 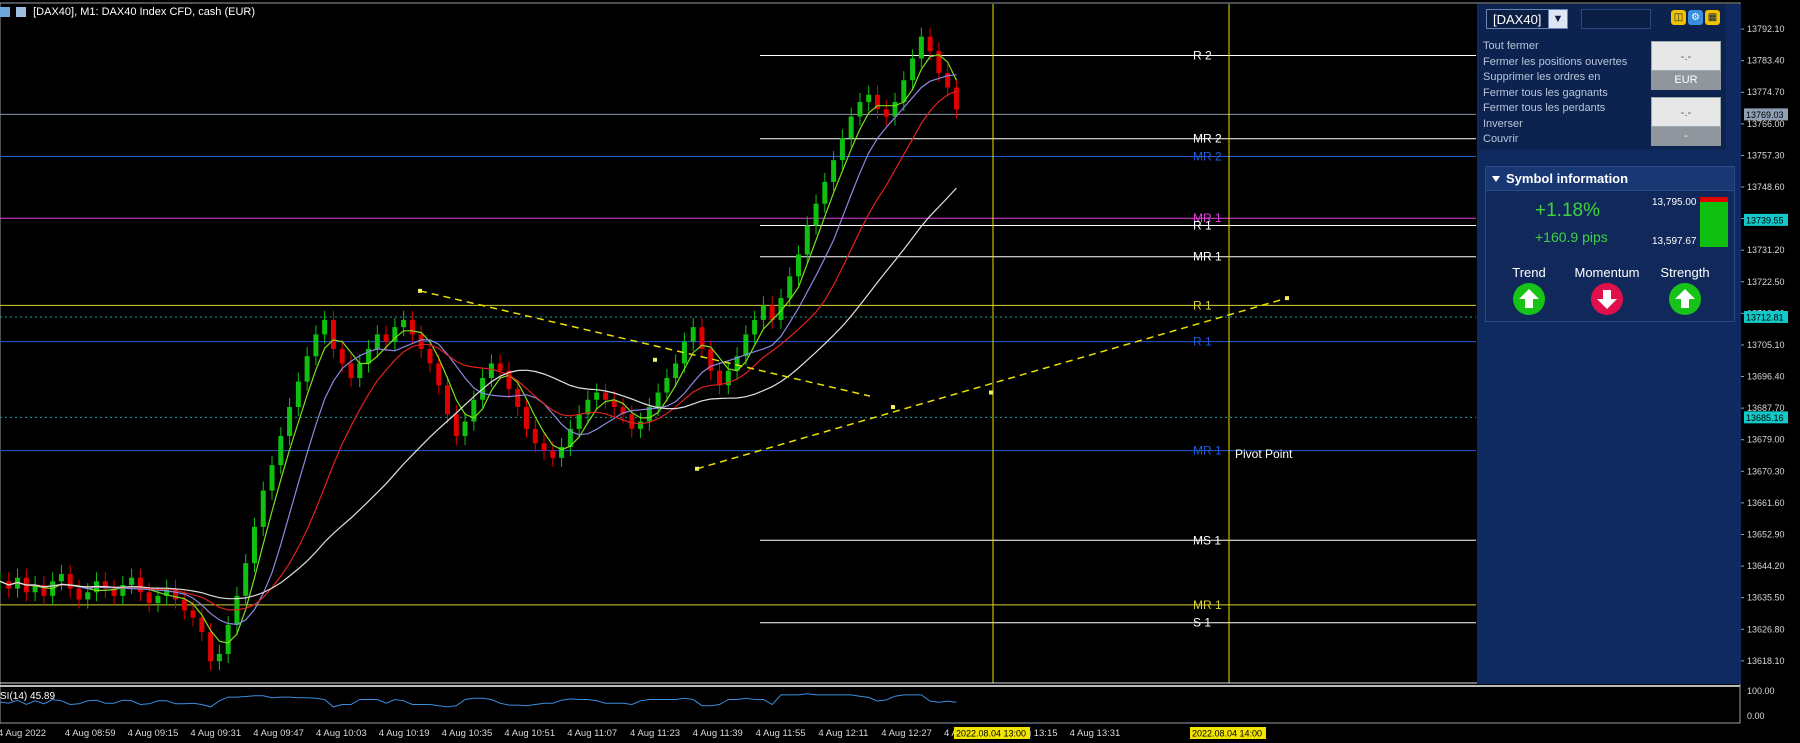 What do you see at coordinates (906, 733) in the screenshot?
I see `x-tick-label: 4 Aug 12:27` at bounding box center [906, 733].